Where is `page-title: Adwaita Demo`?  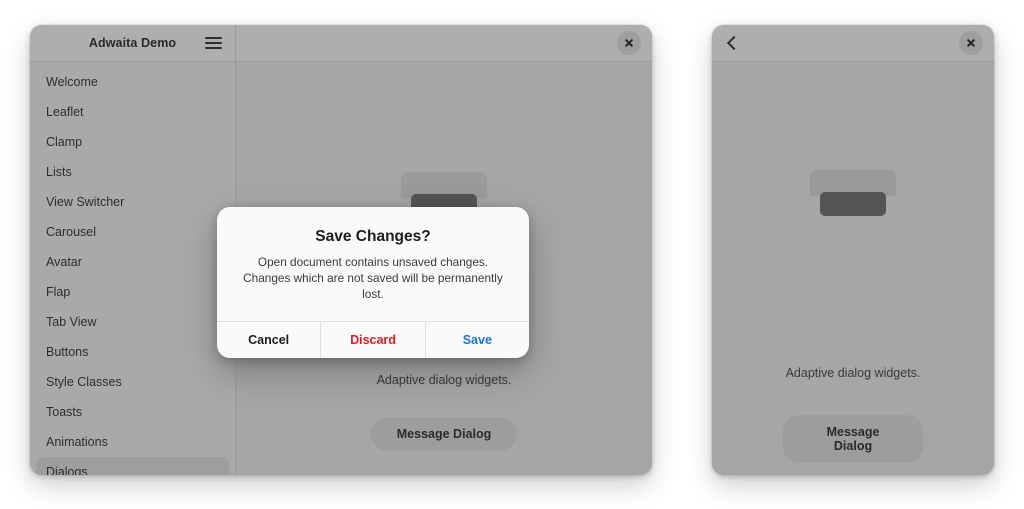
page-title: Adwaita Demo is located at coordinates (132, 43).